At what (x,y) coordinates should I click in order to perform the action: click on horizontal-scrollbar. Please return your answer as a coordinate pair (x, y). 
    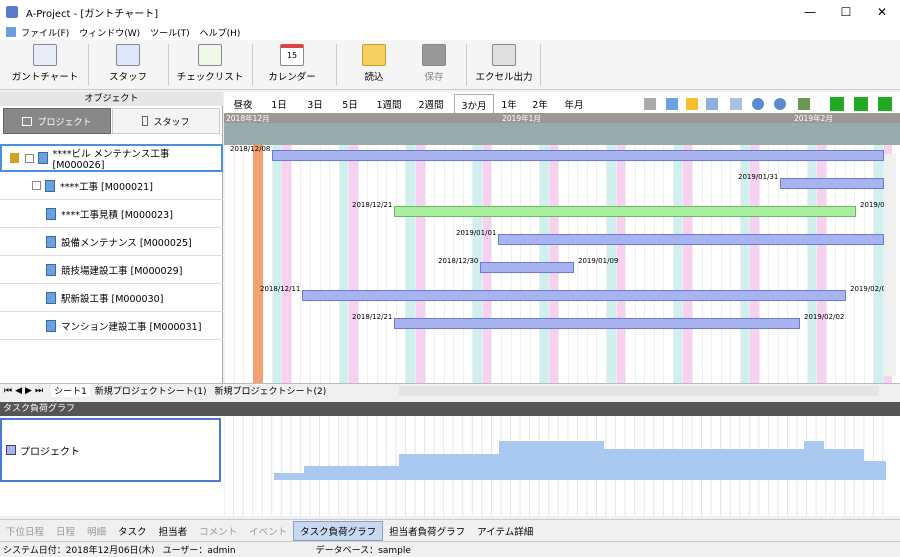
    Looking at the image, I should click on (639, 390).